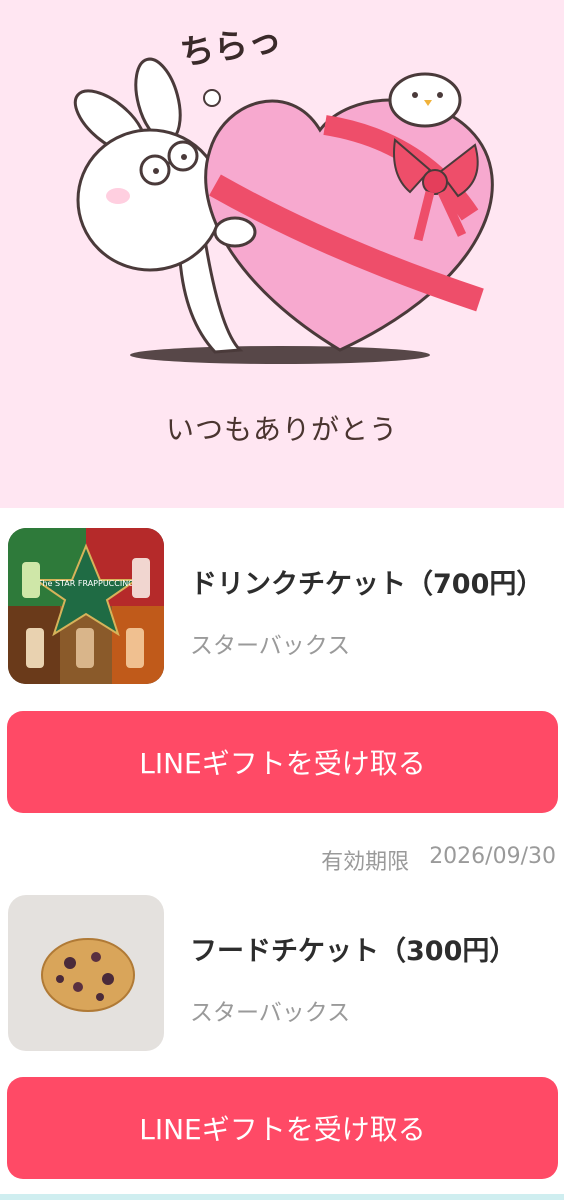  I want to click on expiry-label: 有効期限, so click(365, 862).